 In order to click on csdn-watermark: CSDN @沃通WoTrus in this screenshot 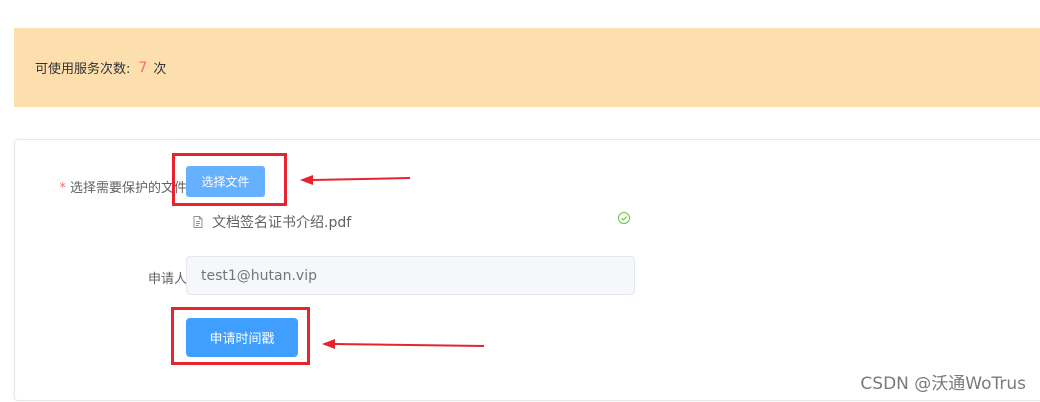, I will do `click(943, 384)`.